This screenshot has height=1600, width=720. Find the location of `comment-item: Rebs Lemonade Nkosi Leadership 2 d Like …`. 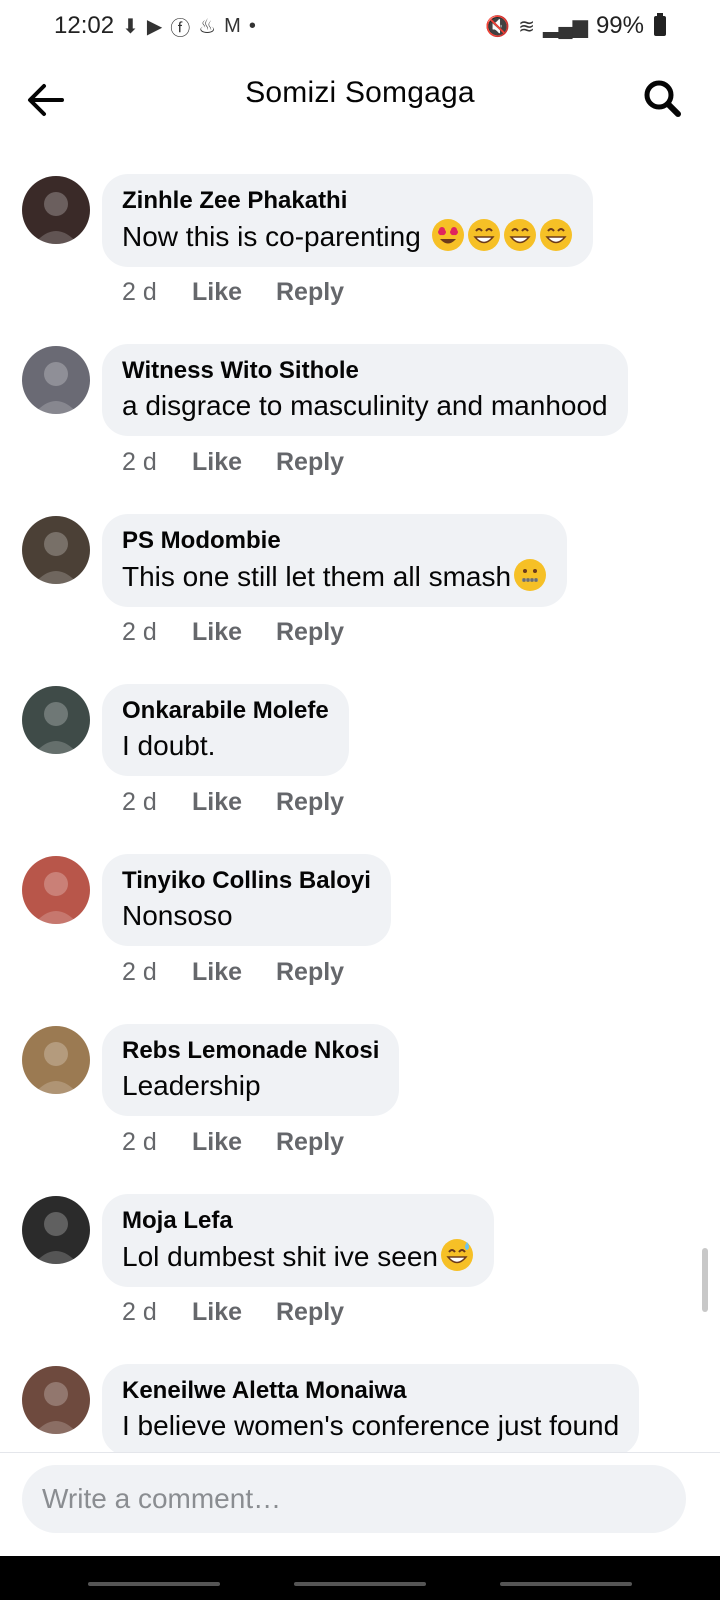

comment-item: Rebs Lemonade Nkosi Leadership 2 d Like … is located at coordinates (360, 1109).